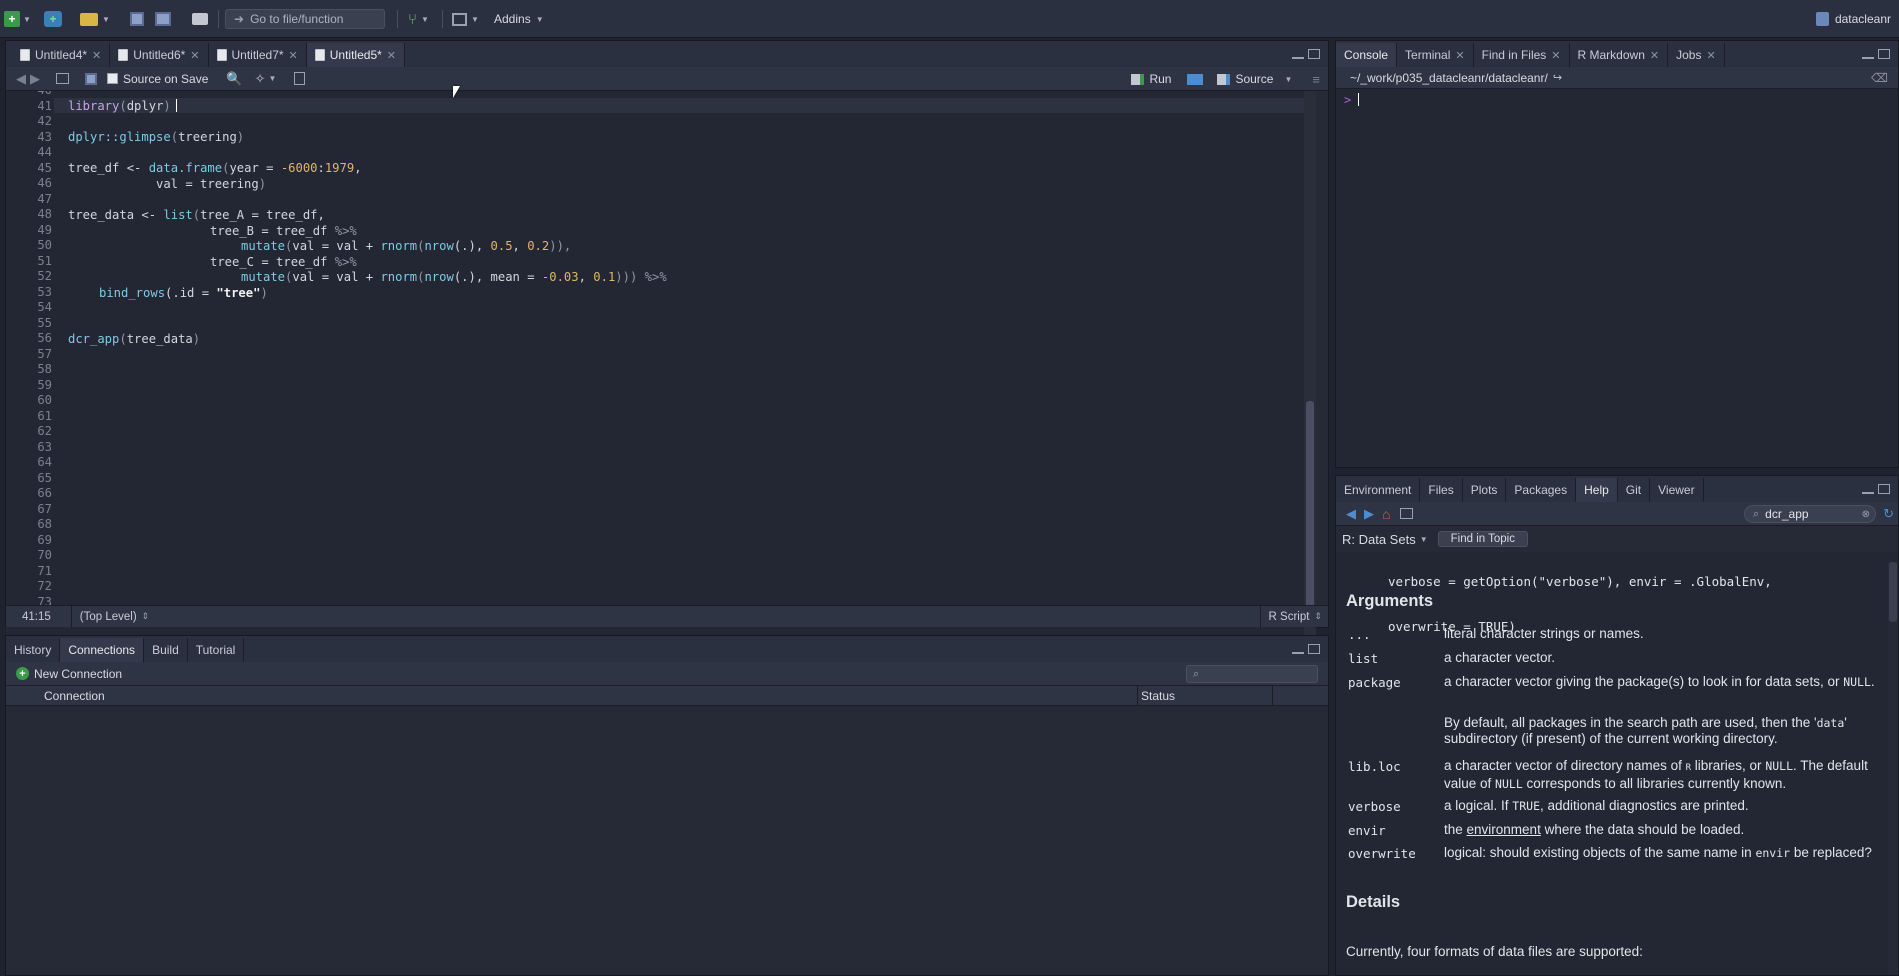 Image resolution: width=1899 pixels, height=976 pixels. I want to click on help-scrollbar, so click(1893, 768).